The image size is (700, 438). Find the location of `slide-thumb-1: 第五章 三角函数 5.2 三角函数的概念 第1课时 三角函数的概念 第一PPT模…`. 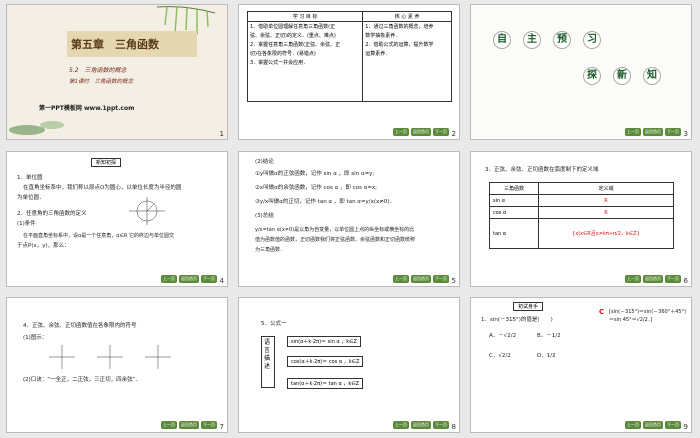

slide-thumb-1: 第五章 三角函数 5.2 三角函数的概念 第1课时 三角函数的概念 第一PPT模… is located at coordinates (117, 72).